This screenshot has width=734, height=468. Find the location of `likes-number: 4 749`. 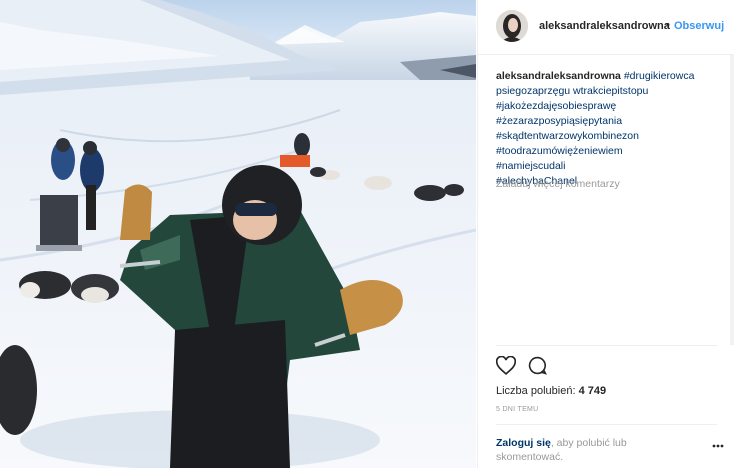

likes-number: 4 749 is located at coordinates (592, 391).